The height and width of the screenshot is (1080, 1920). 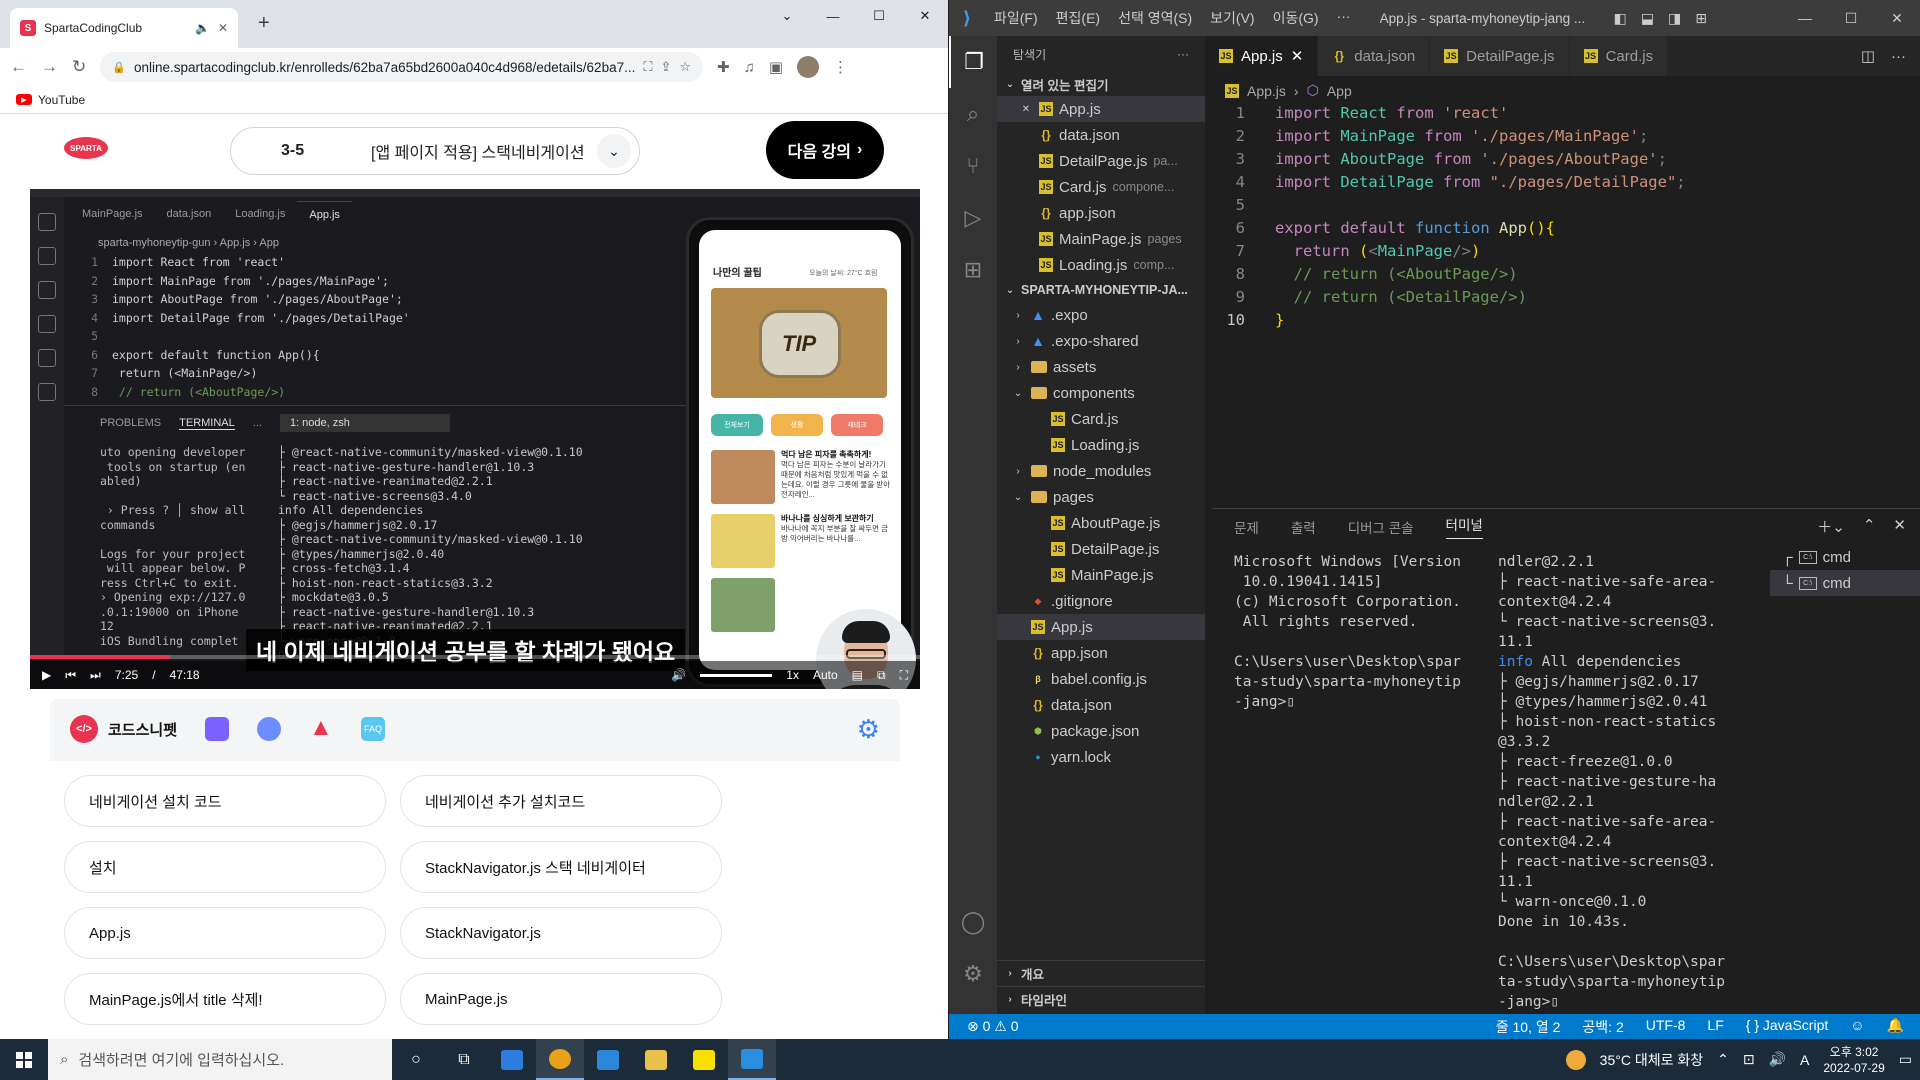 What do you see at coordinates (1620, 18) in the screenshot?
I see `toggle-sidebar-icon: ◧` at bounding box center [1620, 18].